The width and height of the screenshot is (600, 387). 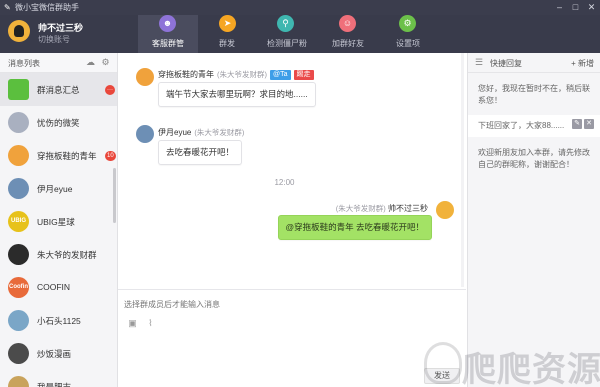 I want to click on title-bar: ✎ 微小宝微信群助手 – □ ✕, so click(x=300, y=7).